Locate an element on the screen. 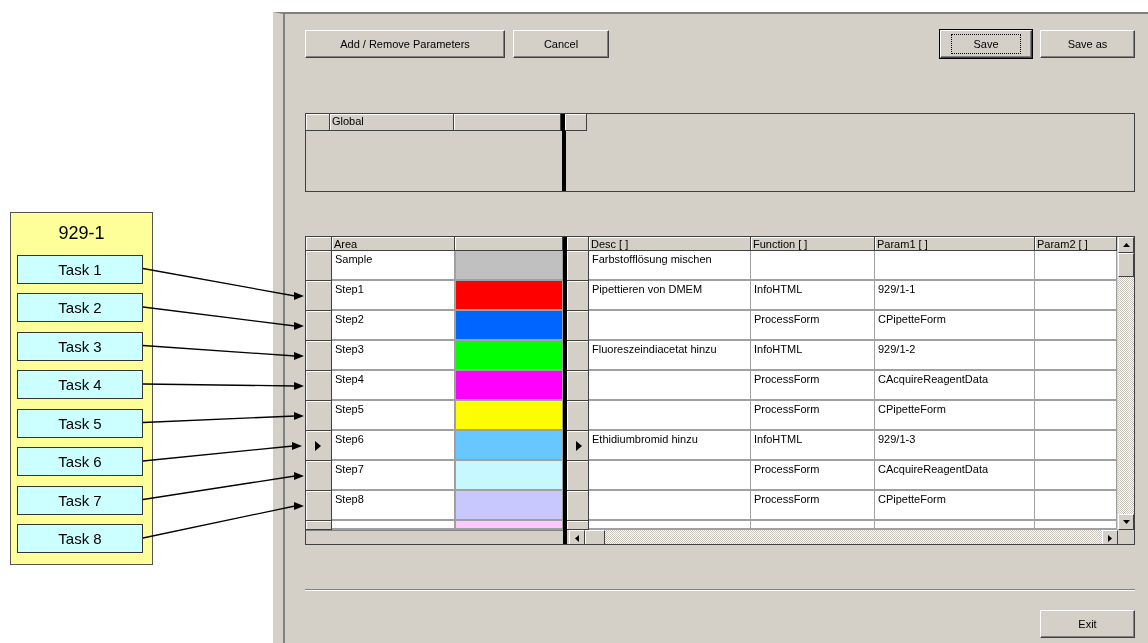  scroll-left-button is located at coordinates (577, 537).